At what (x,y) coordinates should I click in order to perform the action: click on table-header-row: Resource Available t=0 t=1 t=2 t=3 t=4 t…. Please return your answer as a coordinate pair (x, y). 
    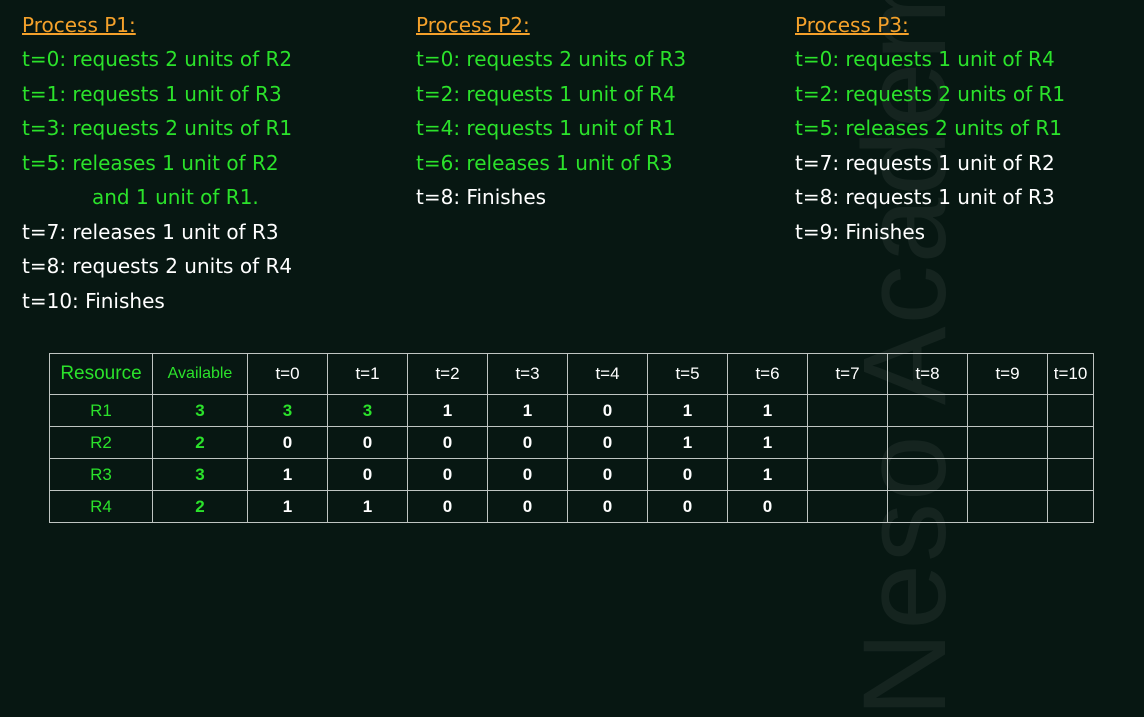
    Looking at the image, I should click on (571, 374).